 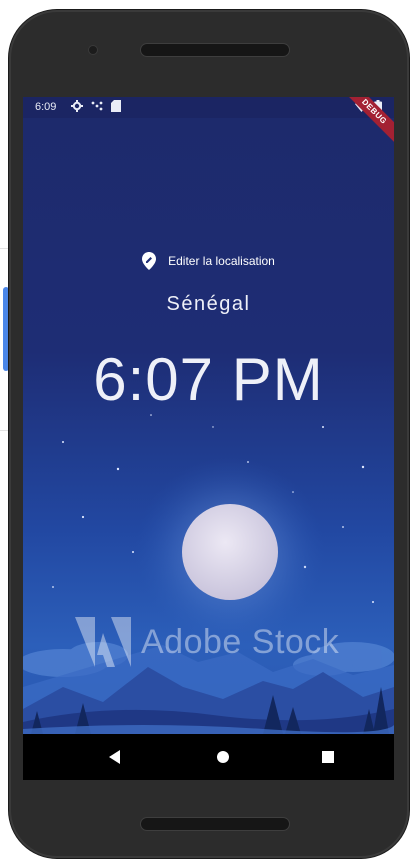 I want to click on android-nav-bar, so click(x=208, y=757).